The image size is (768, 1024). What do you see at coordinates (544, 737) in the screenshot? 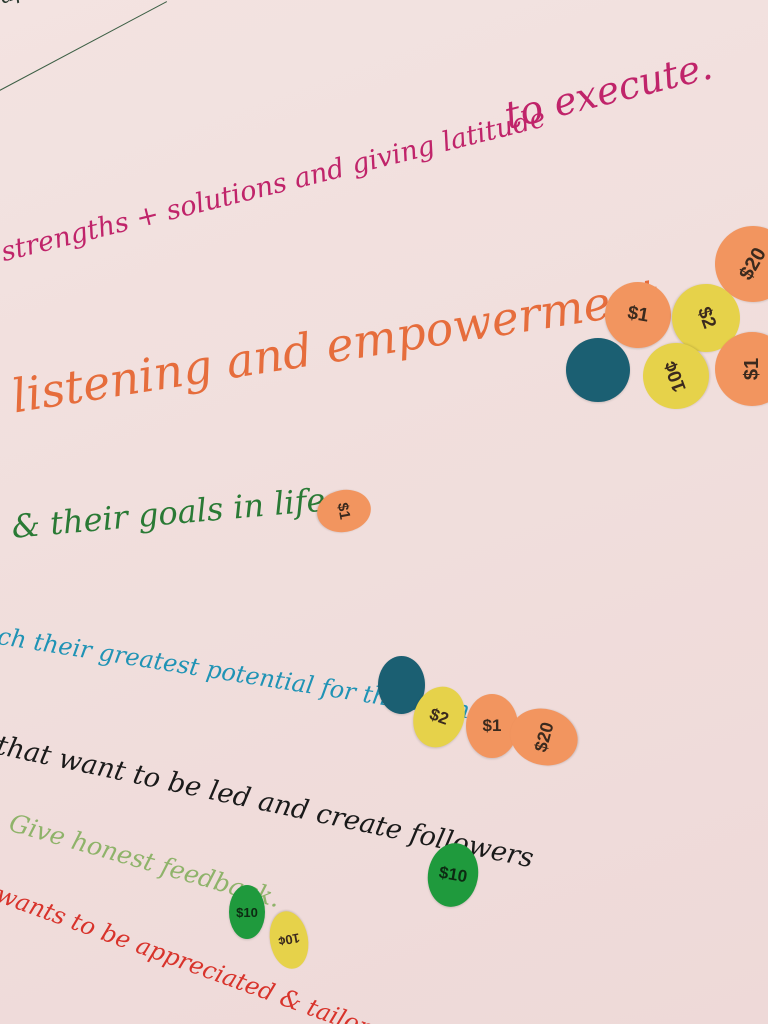
I see `sticker-20-dollar: $20` at bounding box center [544, 737].